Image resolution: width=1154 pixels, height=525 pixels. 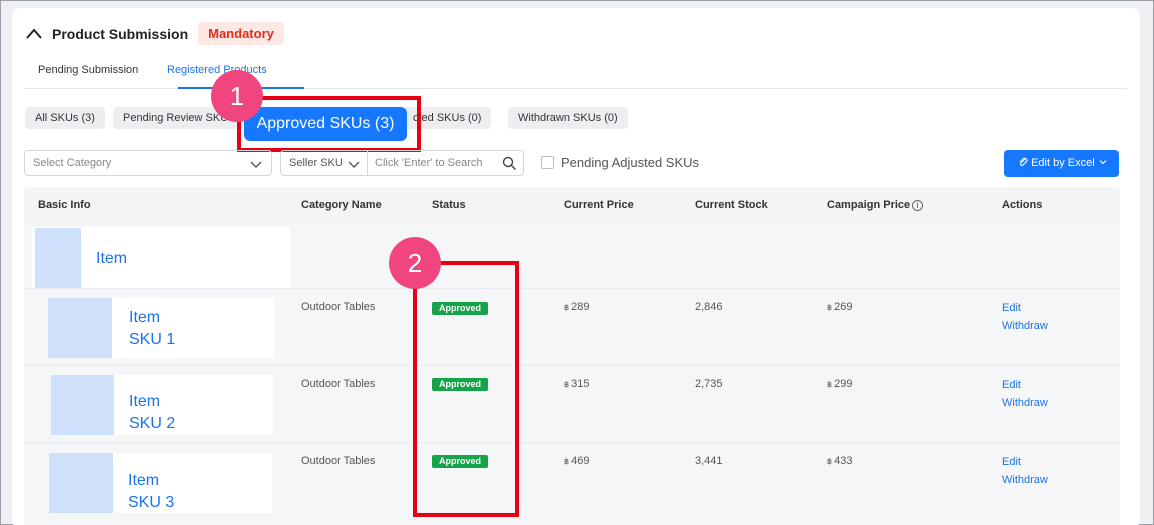 I want to click on campaign-price: ฿ 269, so click(x=839, y=307).